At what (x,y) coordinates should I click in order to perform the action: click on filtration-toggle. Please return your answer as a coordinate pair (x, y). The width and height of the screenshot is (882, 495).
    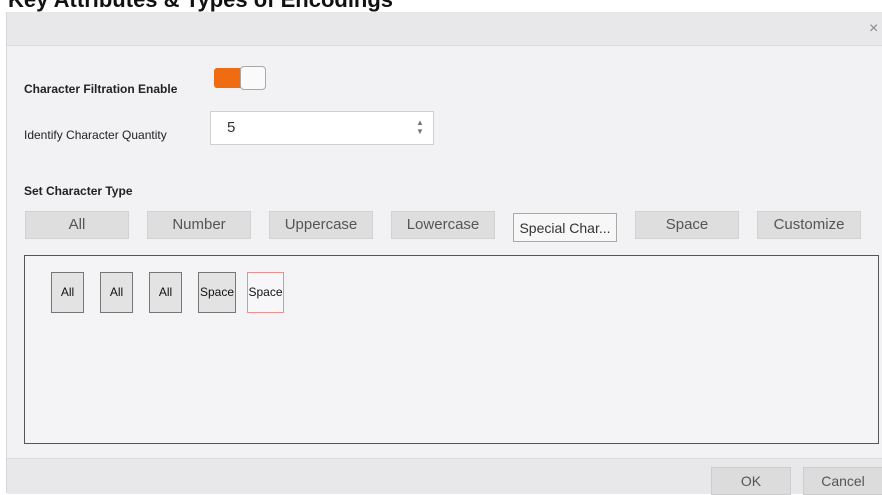
    Looking at the image, I should click on (241, 78).